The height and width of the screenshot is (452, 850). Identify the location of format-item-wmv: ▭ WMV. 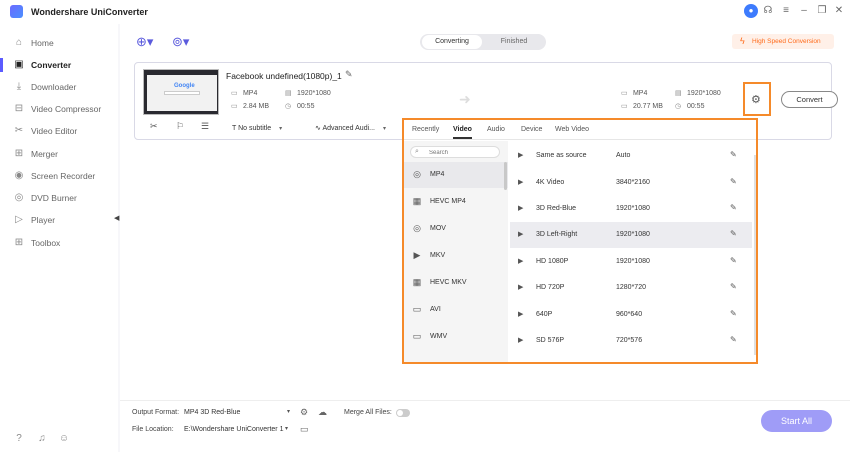
(456, 337).